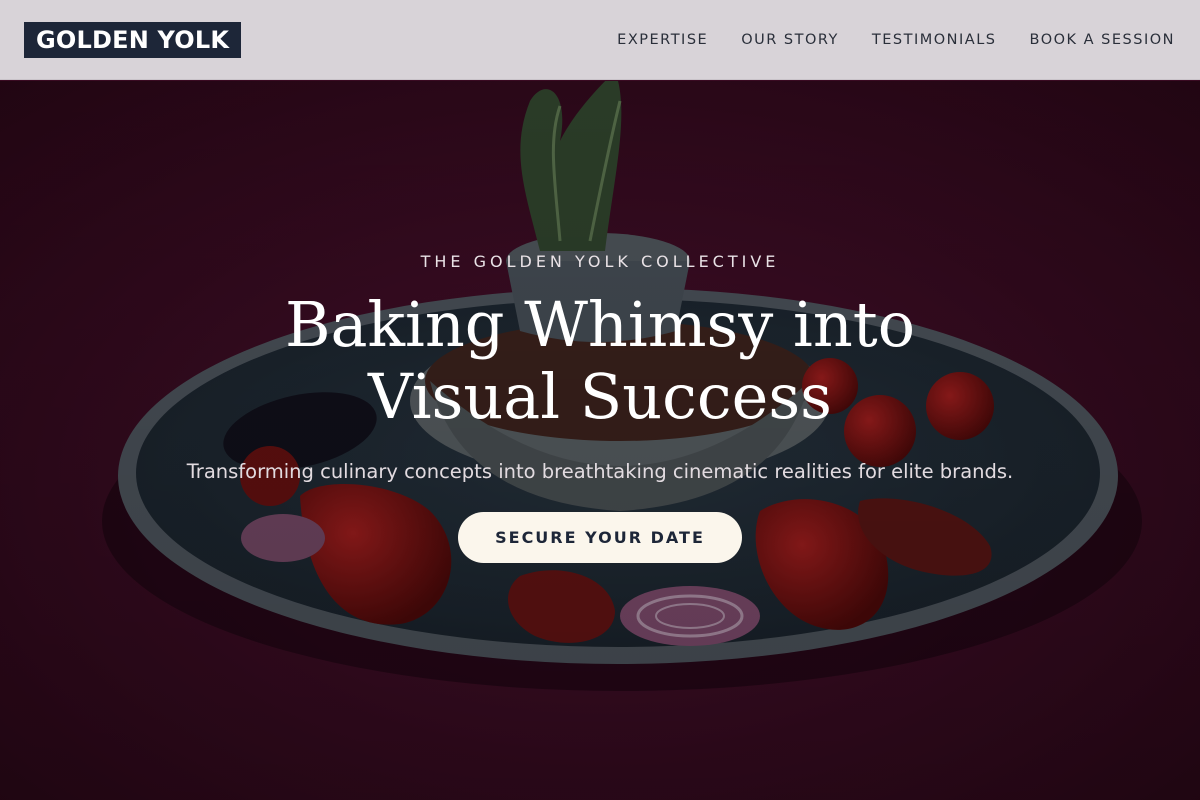  What do you see at coordinates (600, 396) in the screenshot?
I see `hero-headline-line-2: Visual Success` at bounding box center [600, 396].